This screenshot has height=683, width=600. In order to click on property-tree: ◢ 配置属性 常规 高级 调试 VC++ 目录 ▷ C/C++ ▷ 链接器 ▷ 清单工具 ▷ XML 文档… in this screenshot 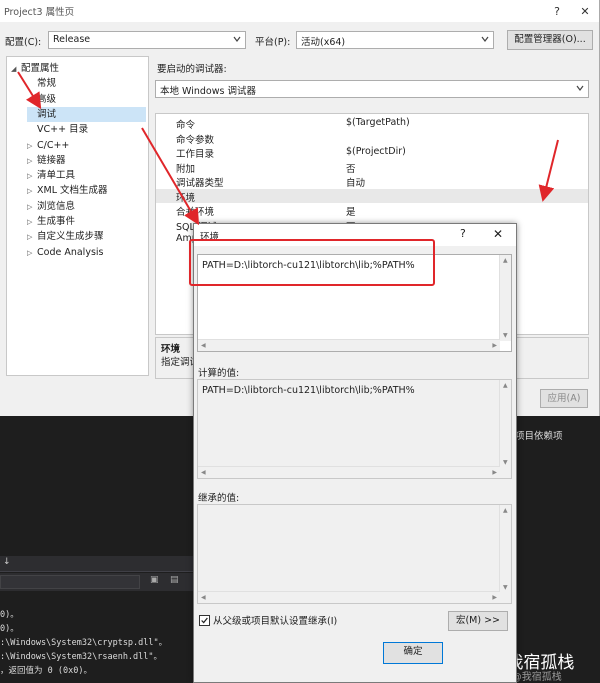, I will do `click(77, 216)`.